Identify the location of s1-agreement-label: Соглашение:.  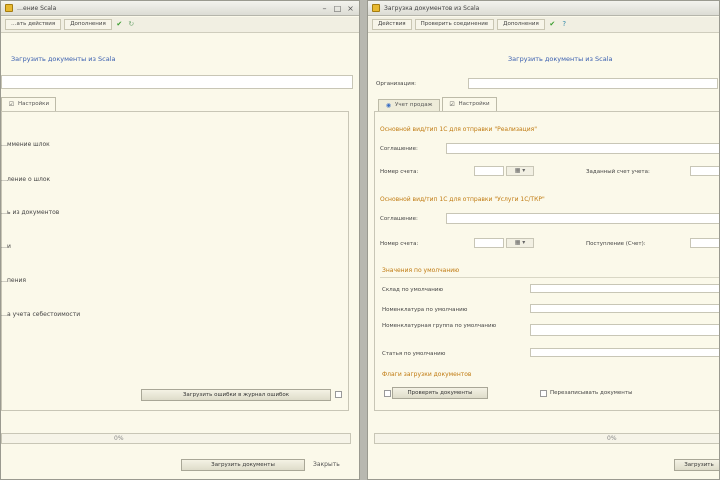
(399, 149).